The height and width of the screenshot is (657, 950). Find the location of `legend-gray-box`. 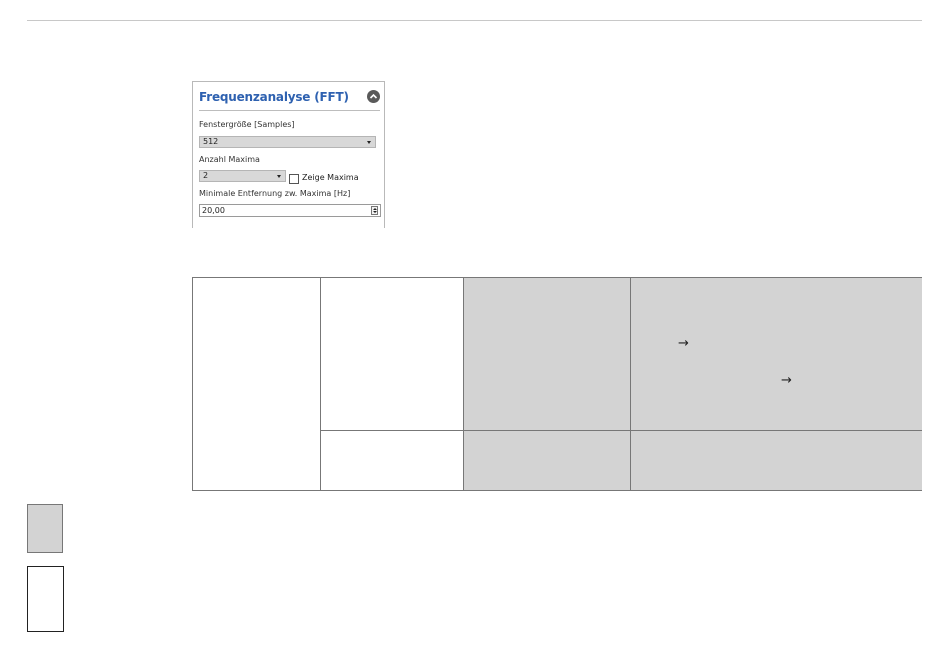

legend-gray-box is located at coordinates (45, 528).